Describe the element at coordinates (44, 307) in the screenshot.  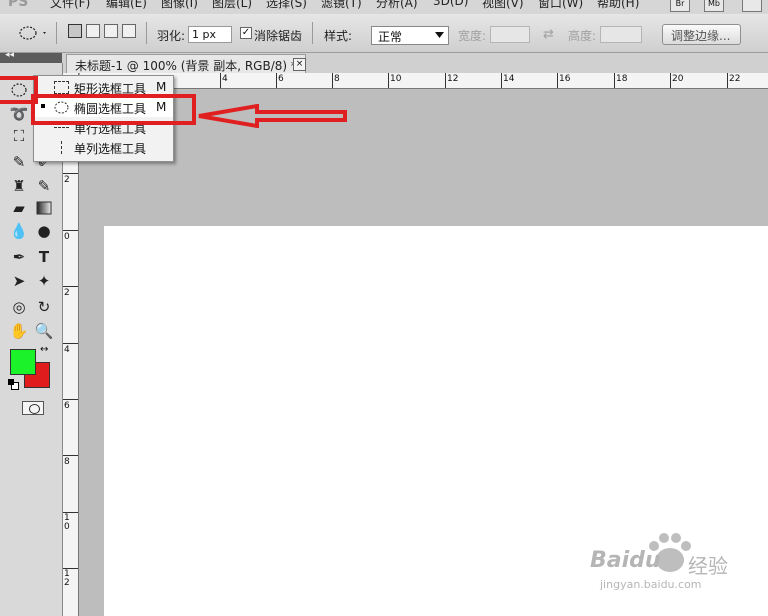
I see `3d-orbit-icon: ↻` at that location.